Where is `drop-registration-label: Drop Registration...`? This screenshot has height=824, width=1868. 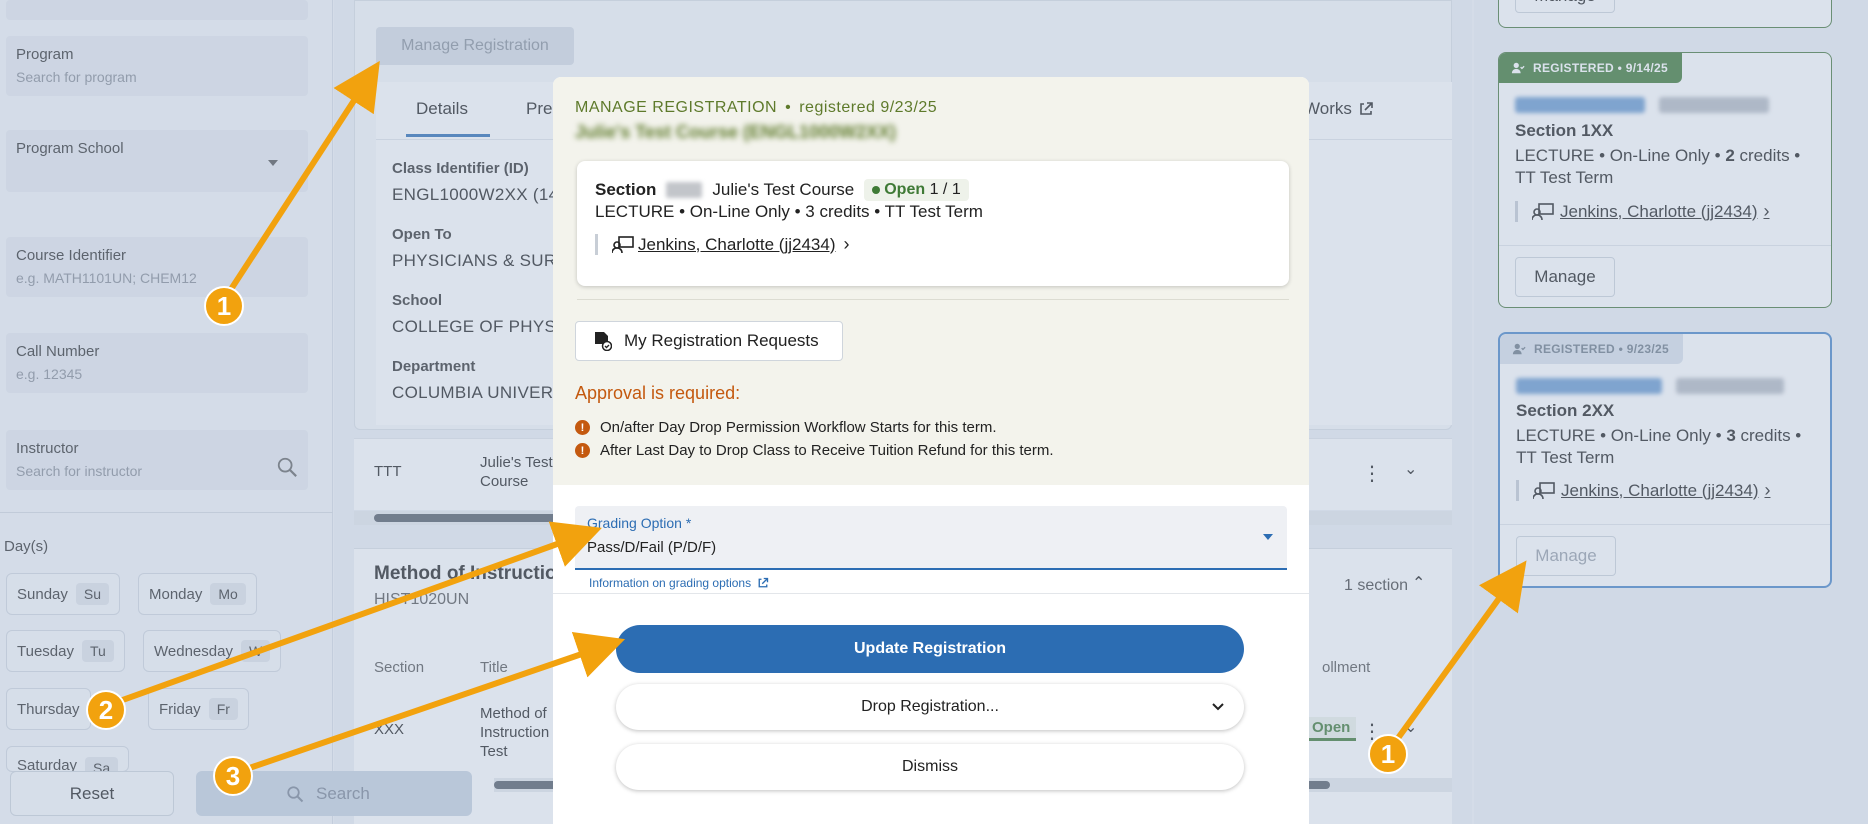
drop-registration-label: Drop Registration... is located at coordinates (930, 706).